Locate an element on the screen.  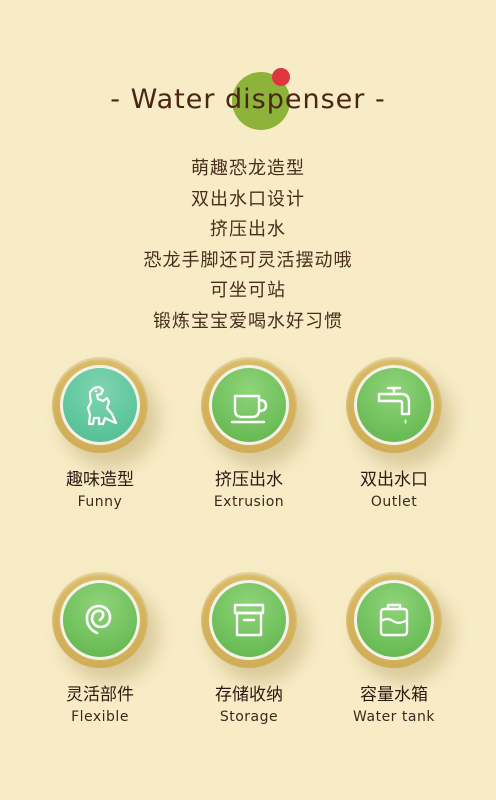
feature-line: 锻炼宝宝爱喝水好习惯 is located at coordinates (248, 321).